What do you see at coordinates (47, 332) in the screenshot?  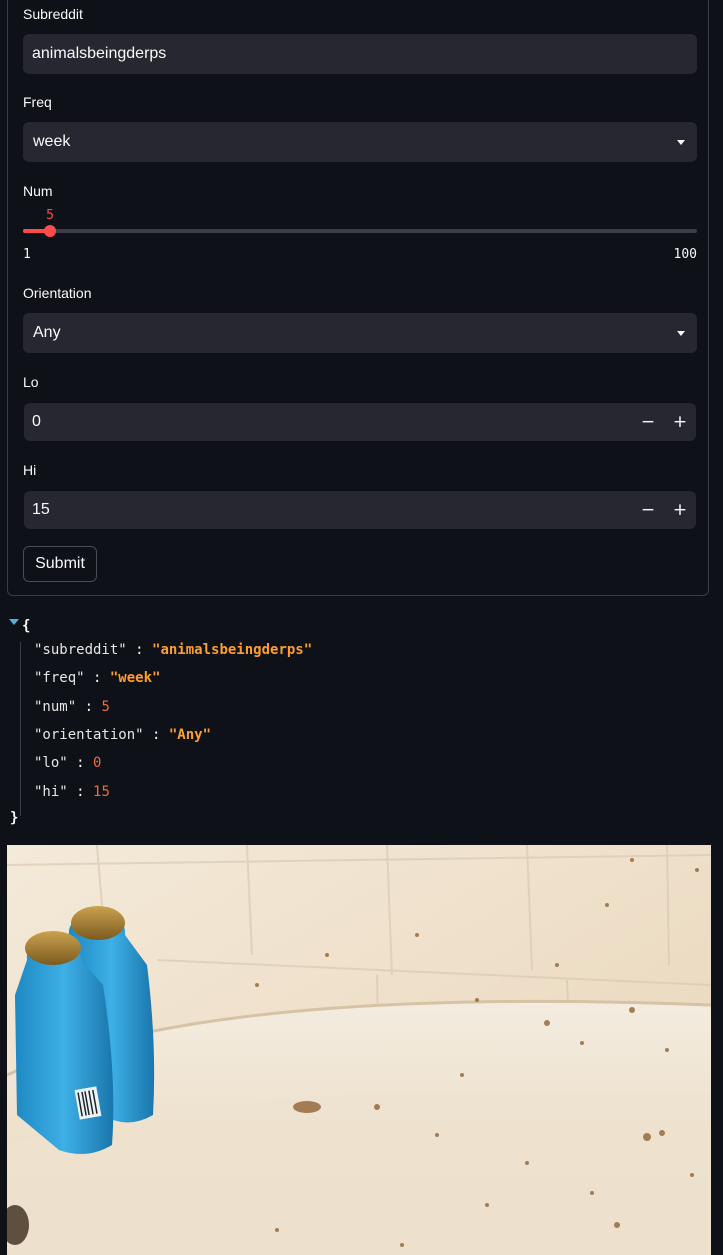 I see `orientation-select-value: Any` at bounding box center [47, 332].